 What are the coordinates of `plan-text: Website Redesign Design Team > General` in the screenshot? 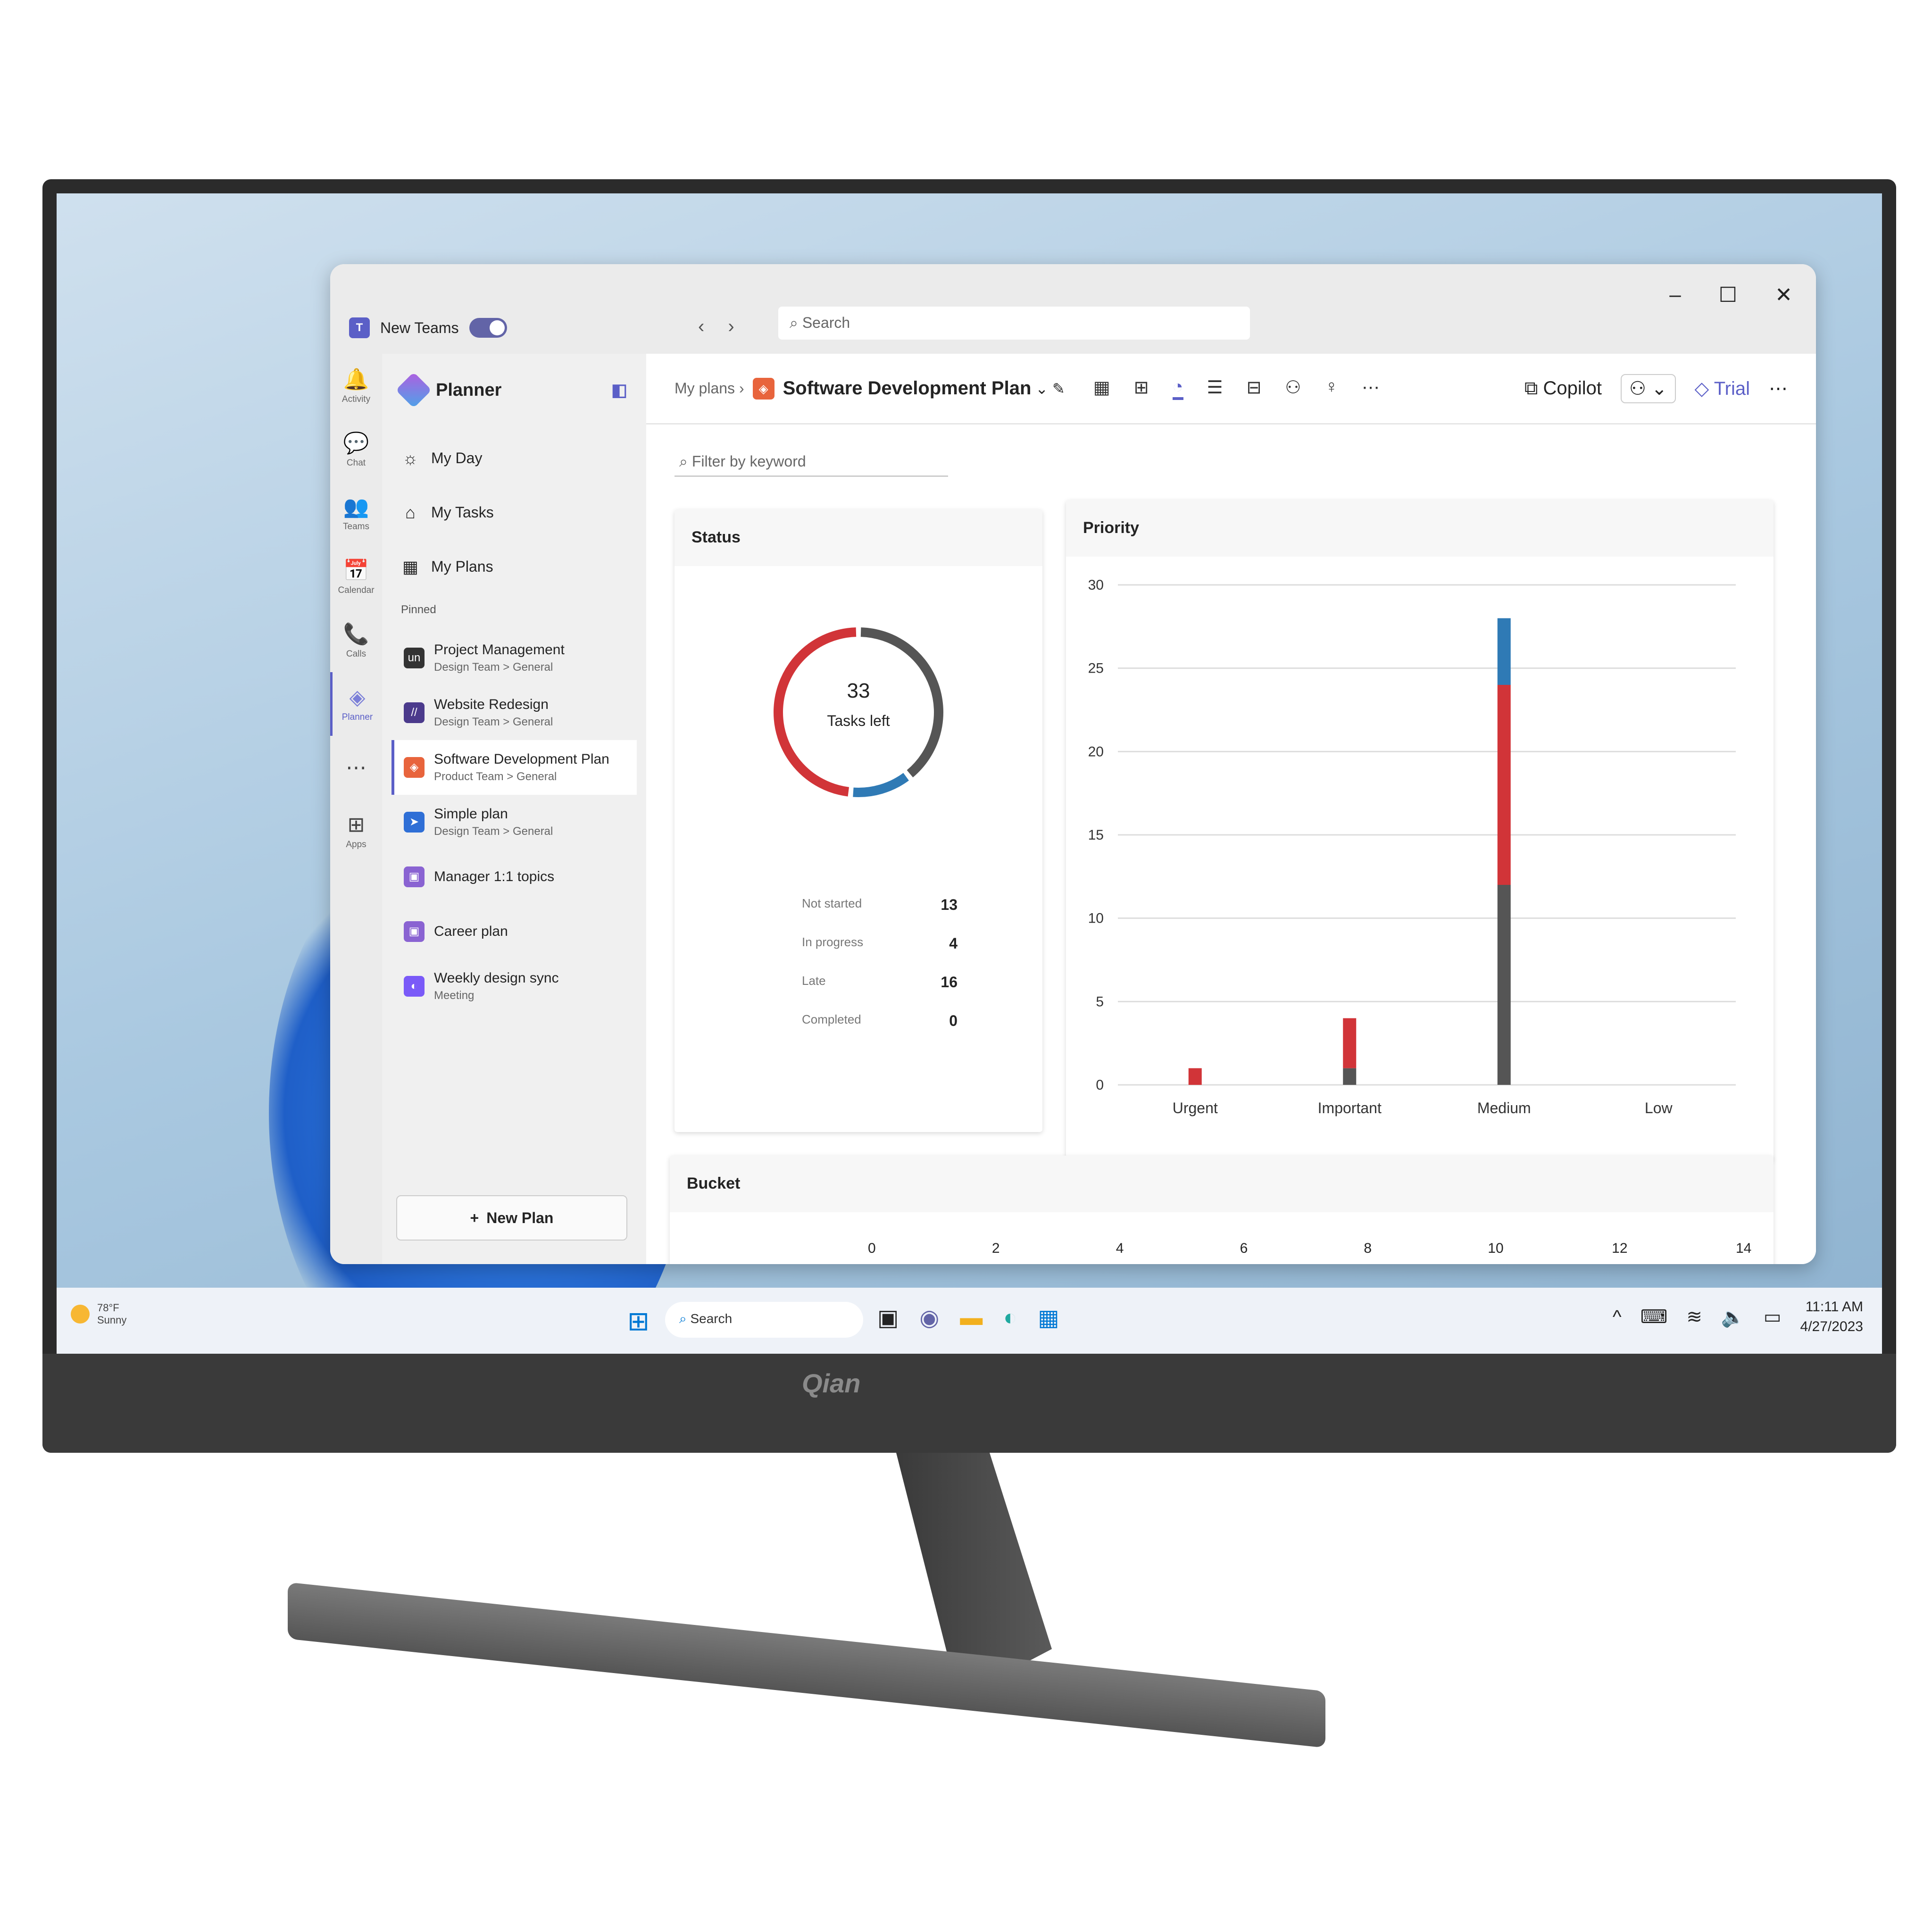 It's located at (494, 713).